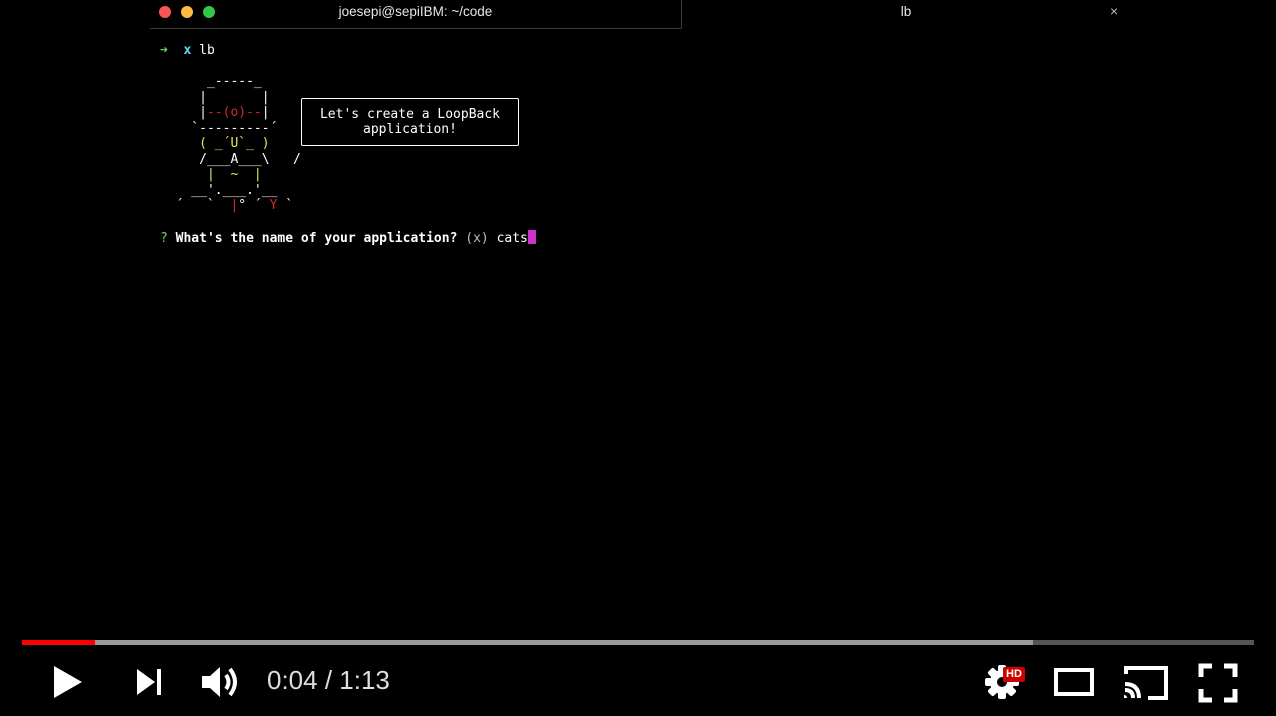 The width and height of the screenshot is (1276, 716). I want to click on prompt-arrow-icon: ➜, so click(164, 50).